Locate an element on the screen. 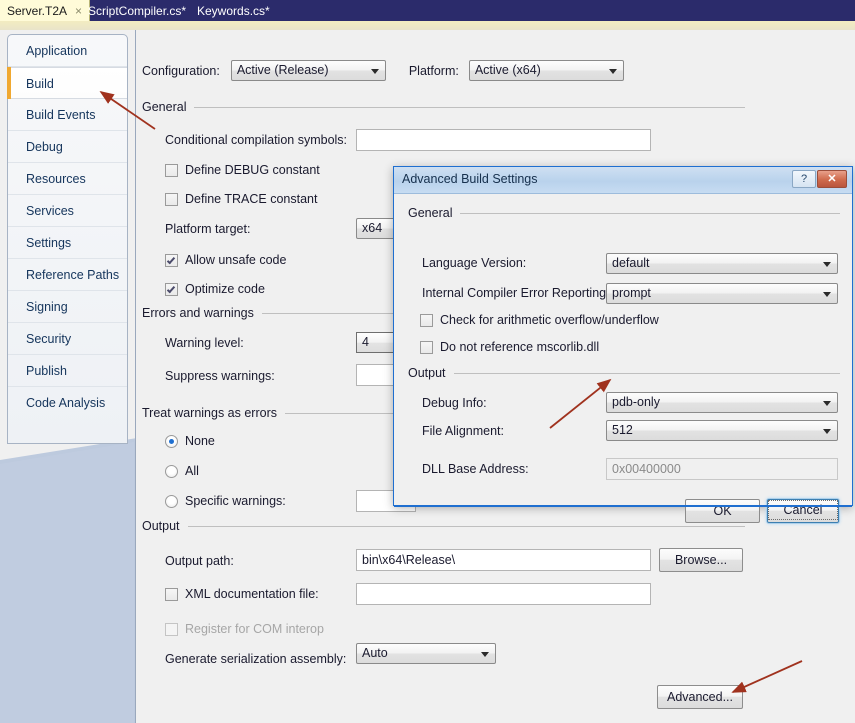 This screenshot has width=855, height=723. warning-level-row: Warning level: is located at coordinates (204, 343).